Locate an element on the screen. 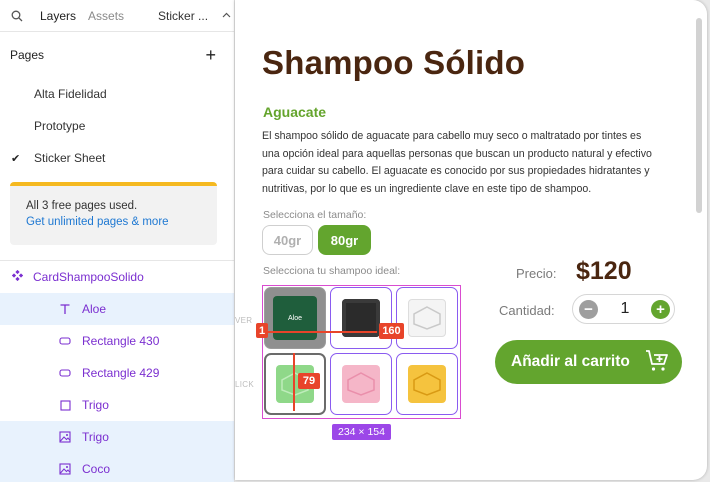  shampoo-option-trigo is located at coordinates (427, 384).